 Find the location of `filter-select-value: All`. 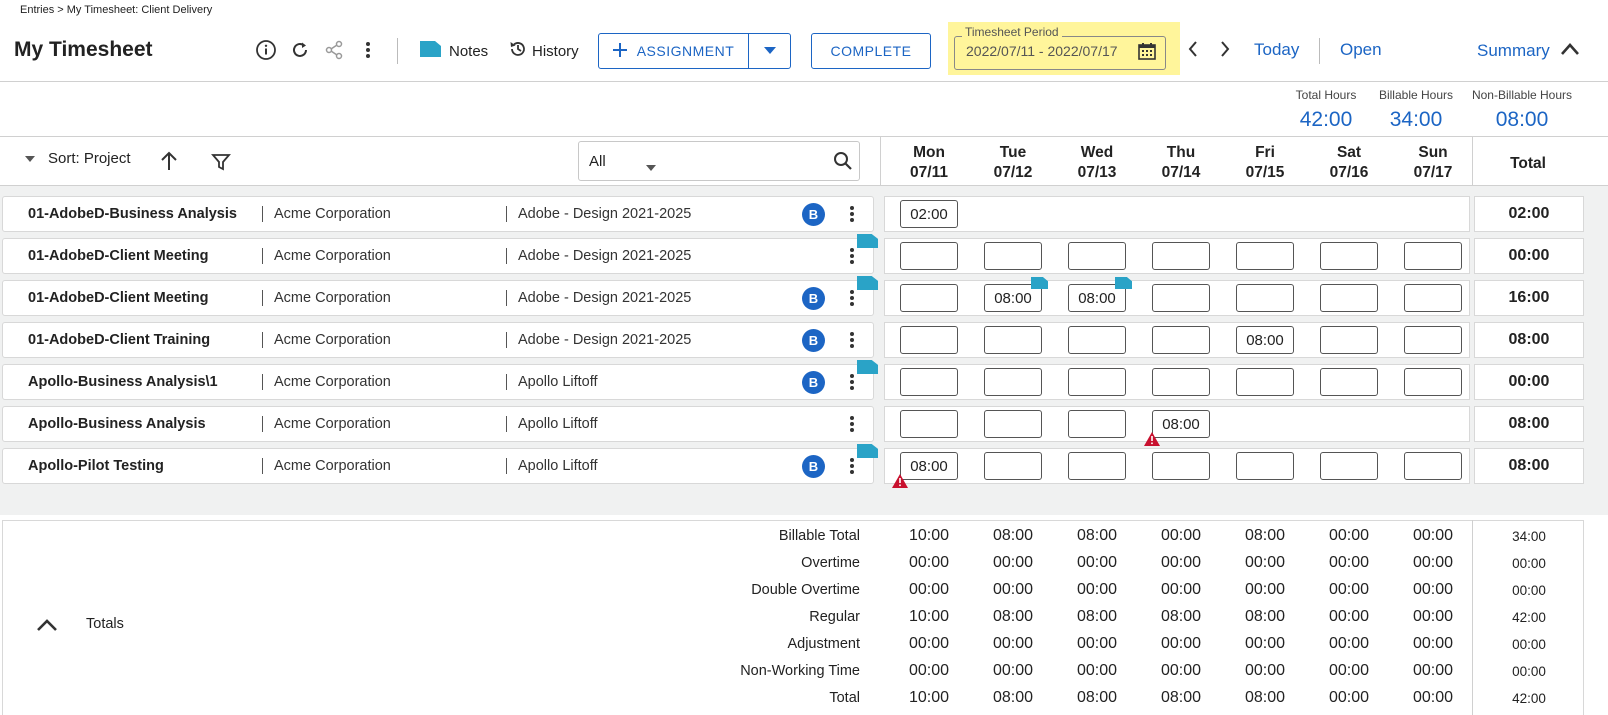

filter-select-value: All is located at coordinates (597, 161).